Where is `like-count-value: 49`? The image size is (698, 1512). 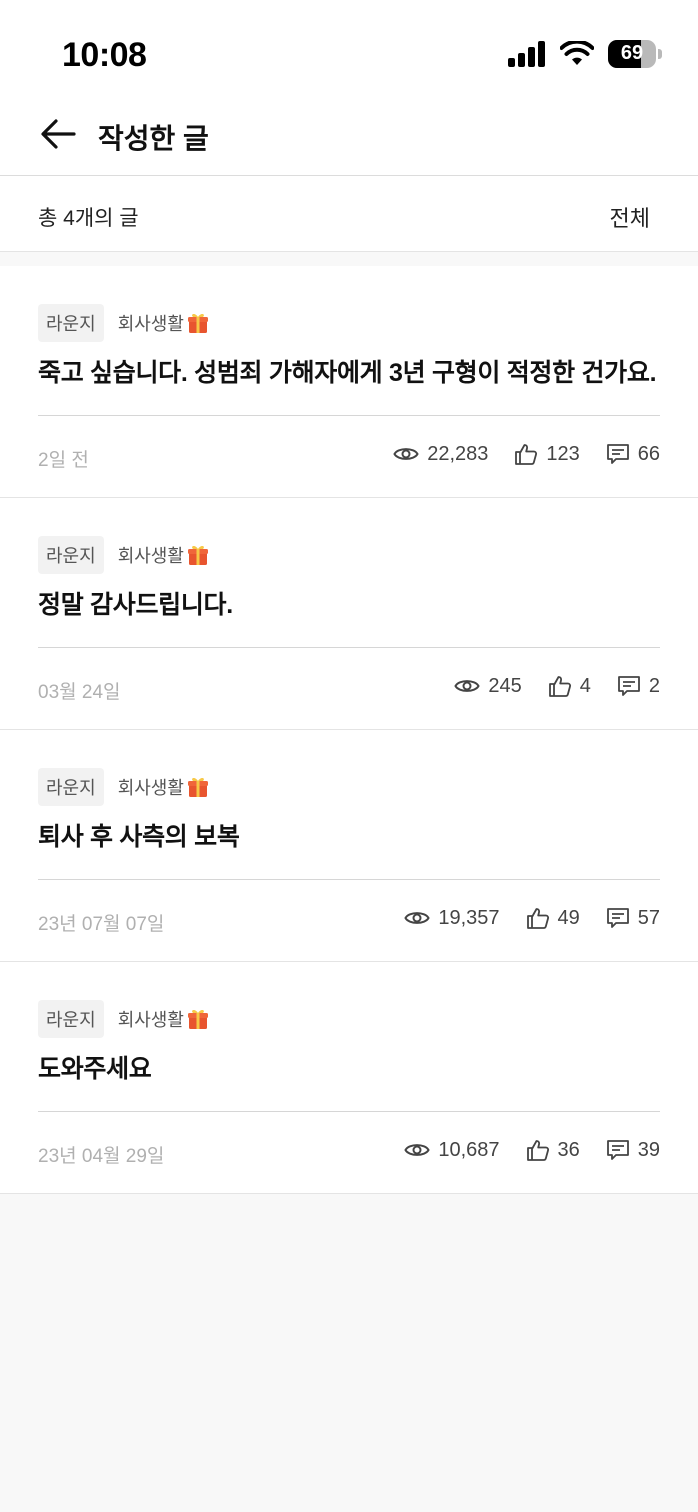
like-count-value: 49 is located at coordinates (568, 917).